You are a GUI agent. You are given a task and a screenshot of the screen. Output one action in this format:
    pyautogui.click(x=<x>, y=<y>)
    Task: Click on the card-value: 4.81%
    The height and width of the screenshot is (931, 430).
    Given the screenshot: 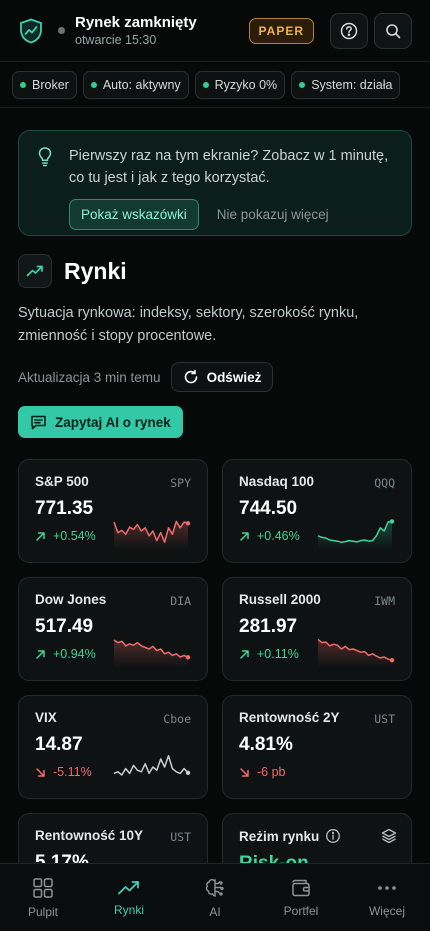 What is the action you would take?
    pyautogui.click(x=266, y=744)
    